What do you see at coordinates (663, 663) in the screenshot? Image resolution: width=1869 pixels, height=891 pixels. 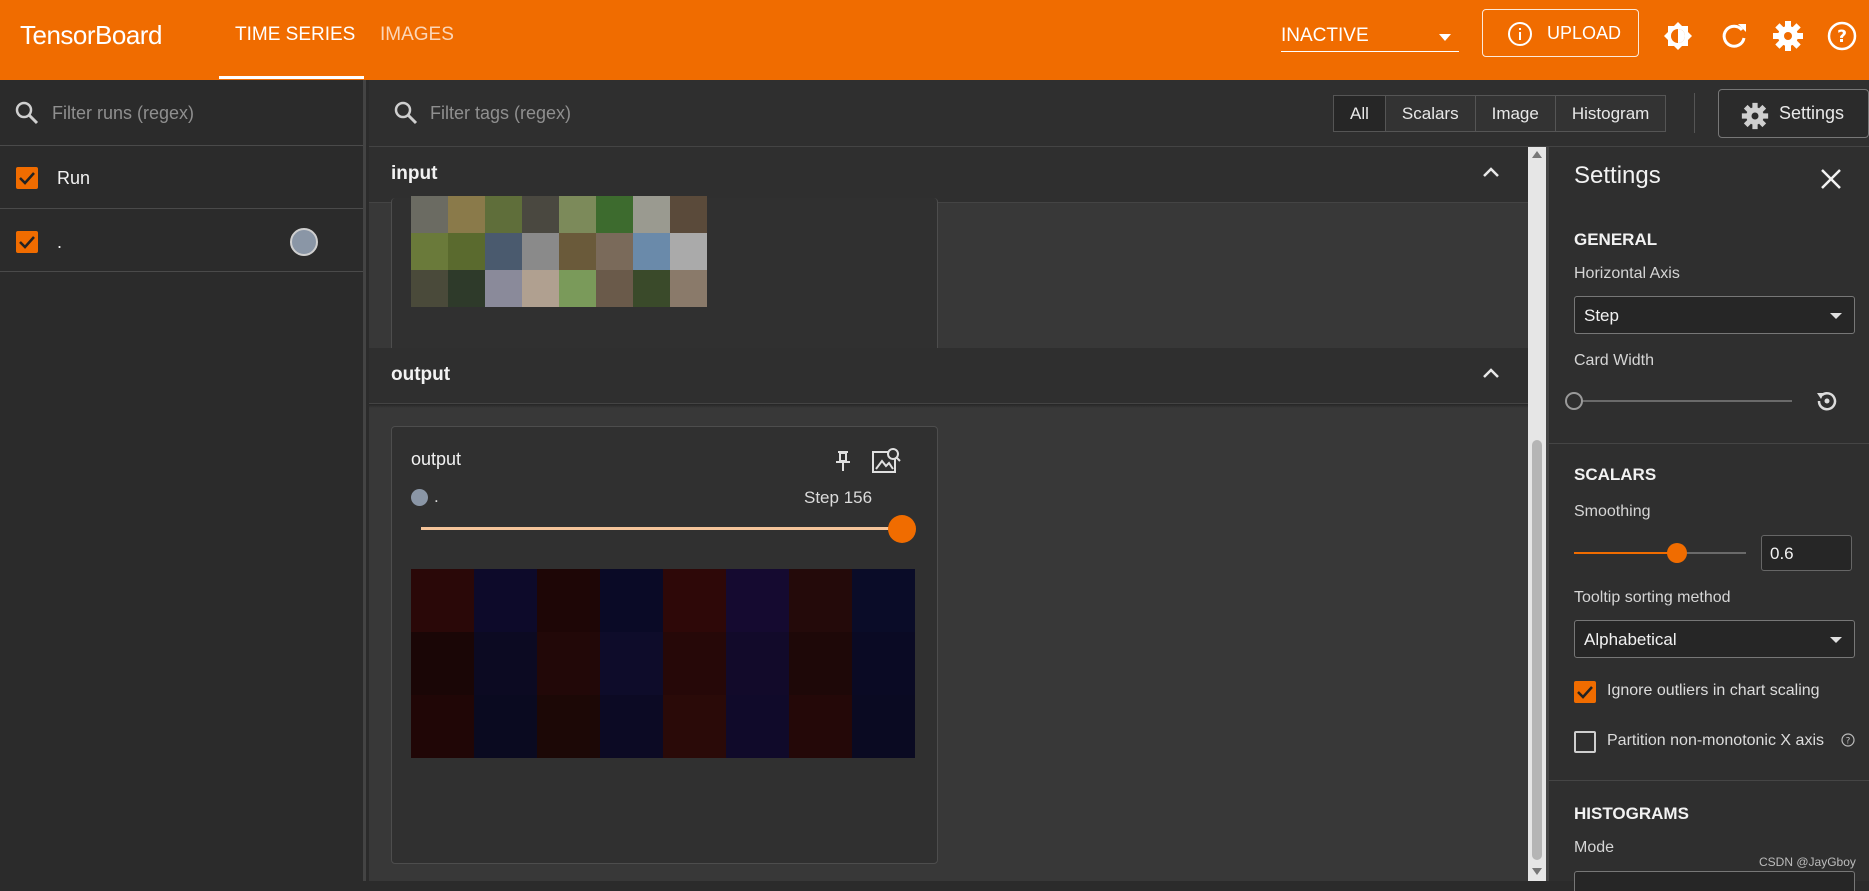 I see `output-image-grid` at bounding box center [663, 663].